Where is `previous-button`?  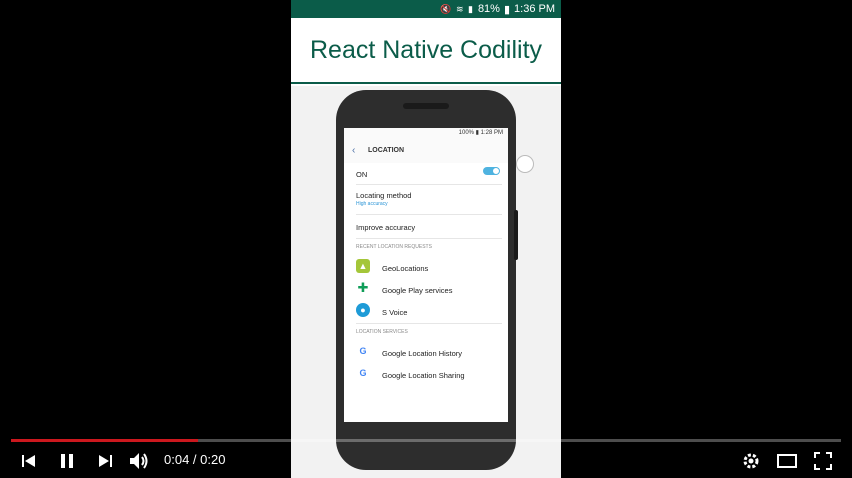
previous-button is located at coordinates (29, 461).